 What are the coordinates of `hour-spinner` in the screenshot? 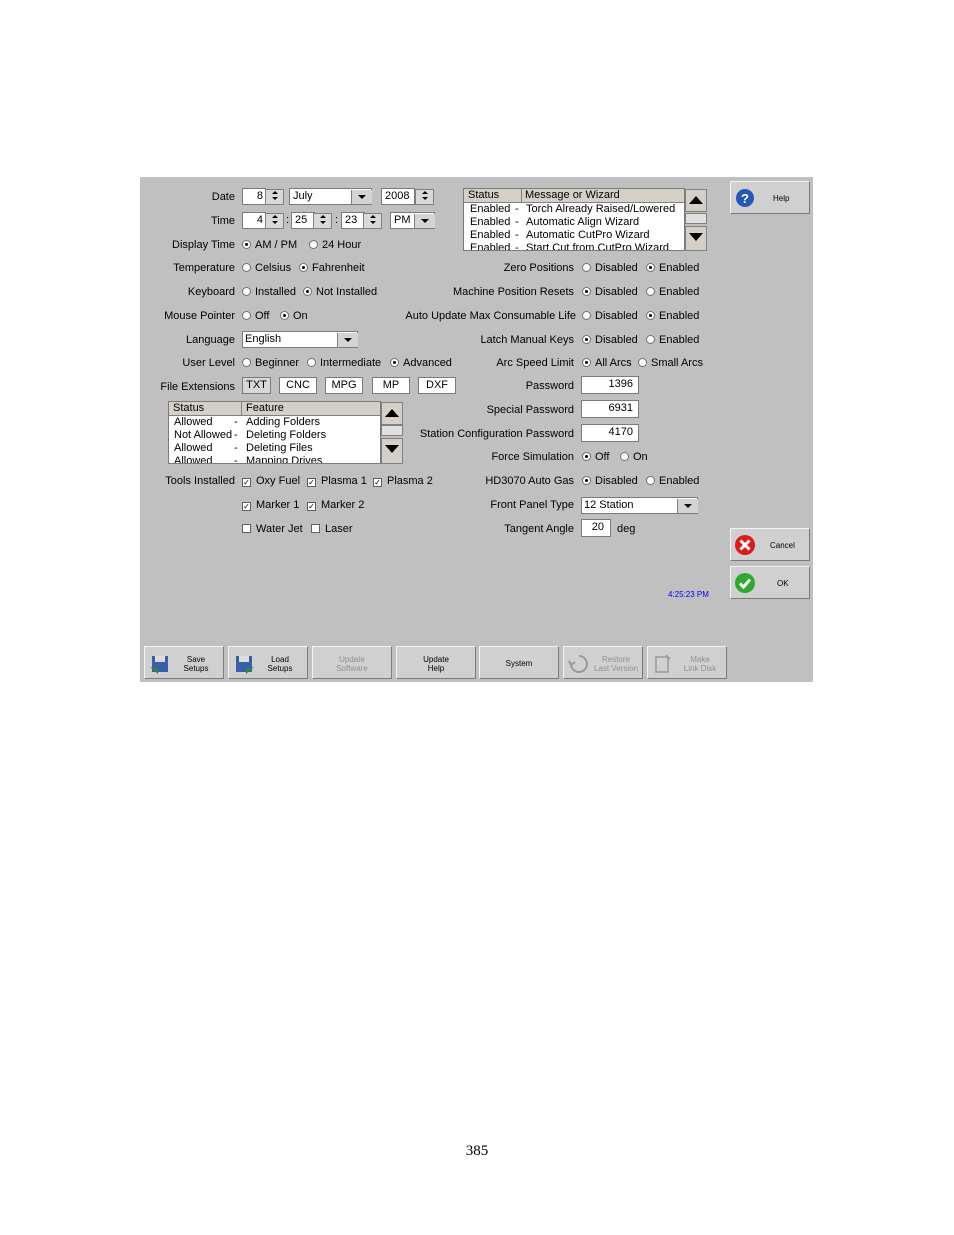 It's located at (274, 221).